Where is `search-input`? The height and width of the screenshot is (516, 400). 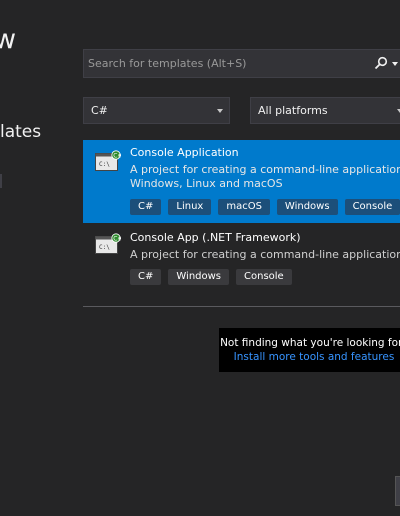
search-input is located at coordinates (231, 63).